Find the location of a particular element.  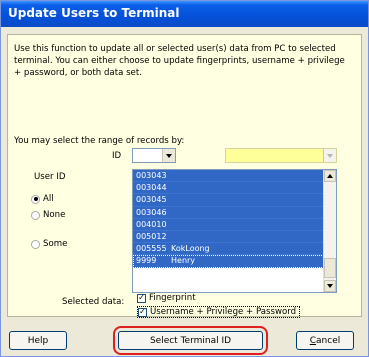

list-item: 005555 KokLoong is located at coordinates (228, 249).